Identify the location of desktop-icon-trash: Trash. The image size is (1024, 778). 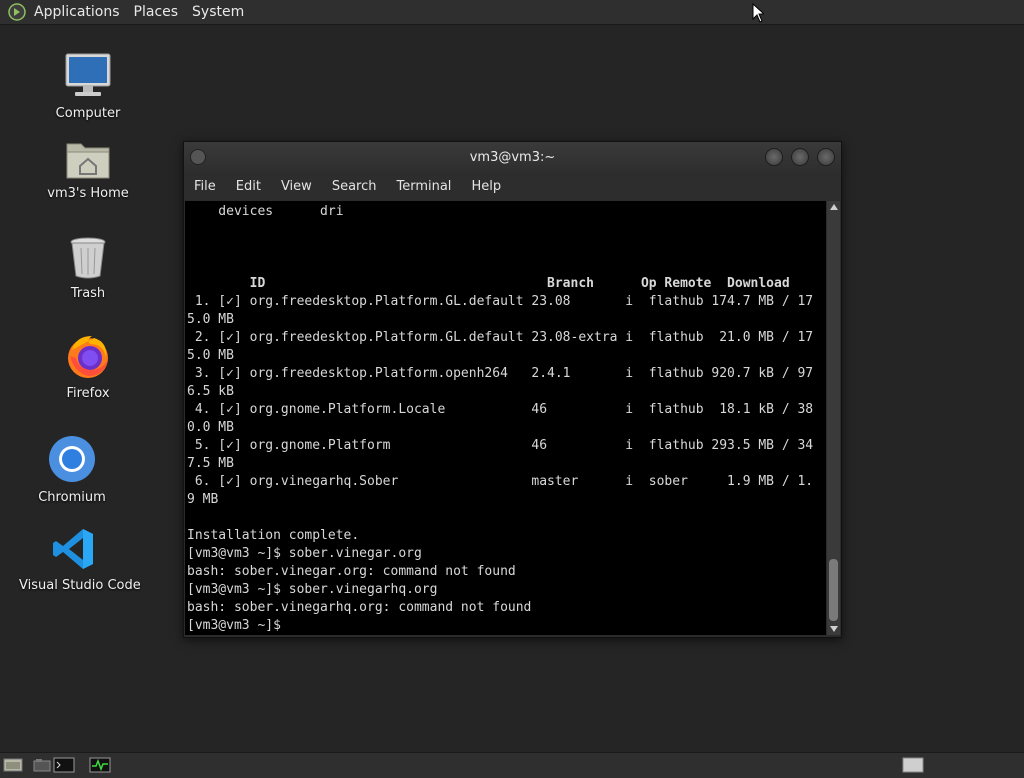
(88, 262).